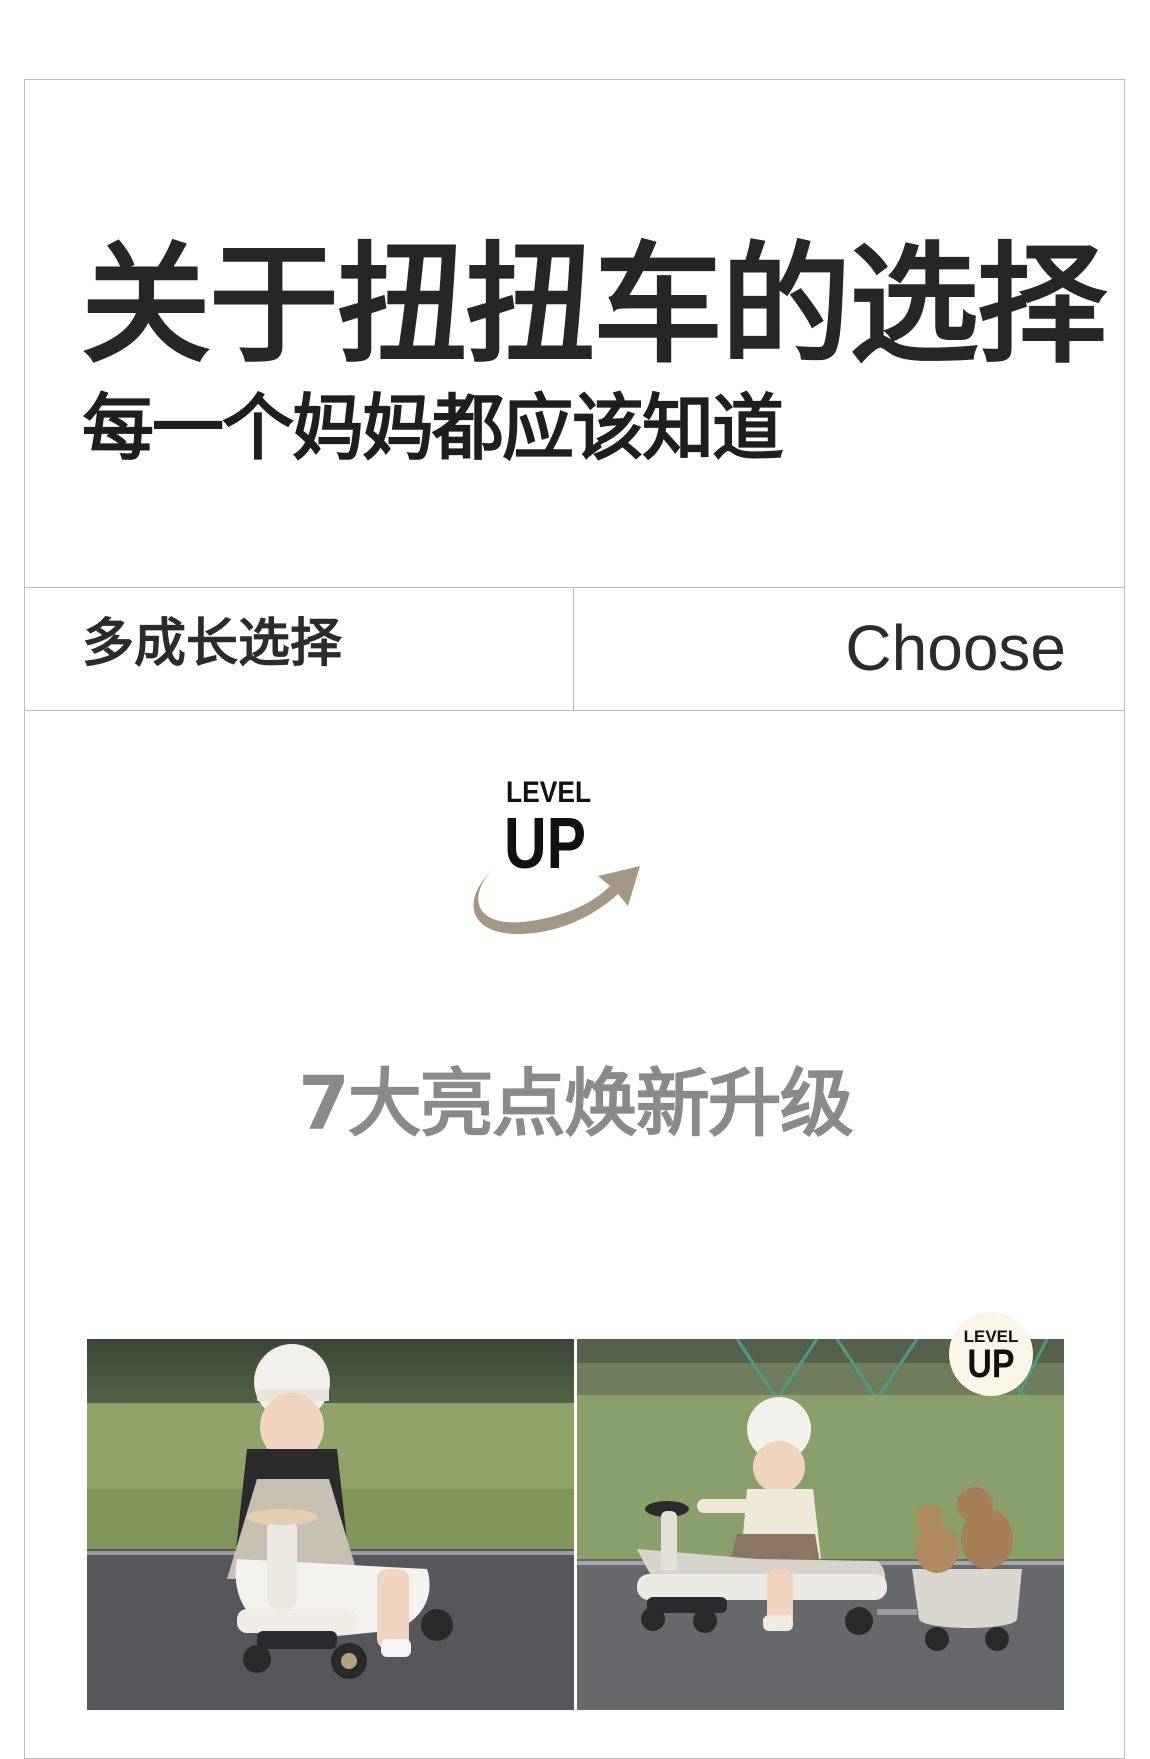  Describe the element at coordinates (991, 1364) in the screenshot. I see `badge-up-text: UP` at that location.